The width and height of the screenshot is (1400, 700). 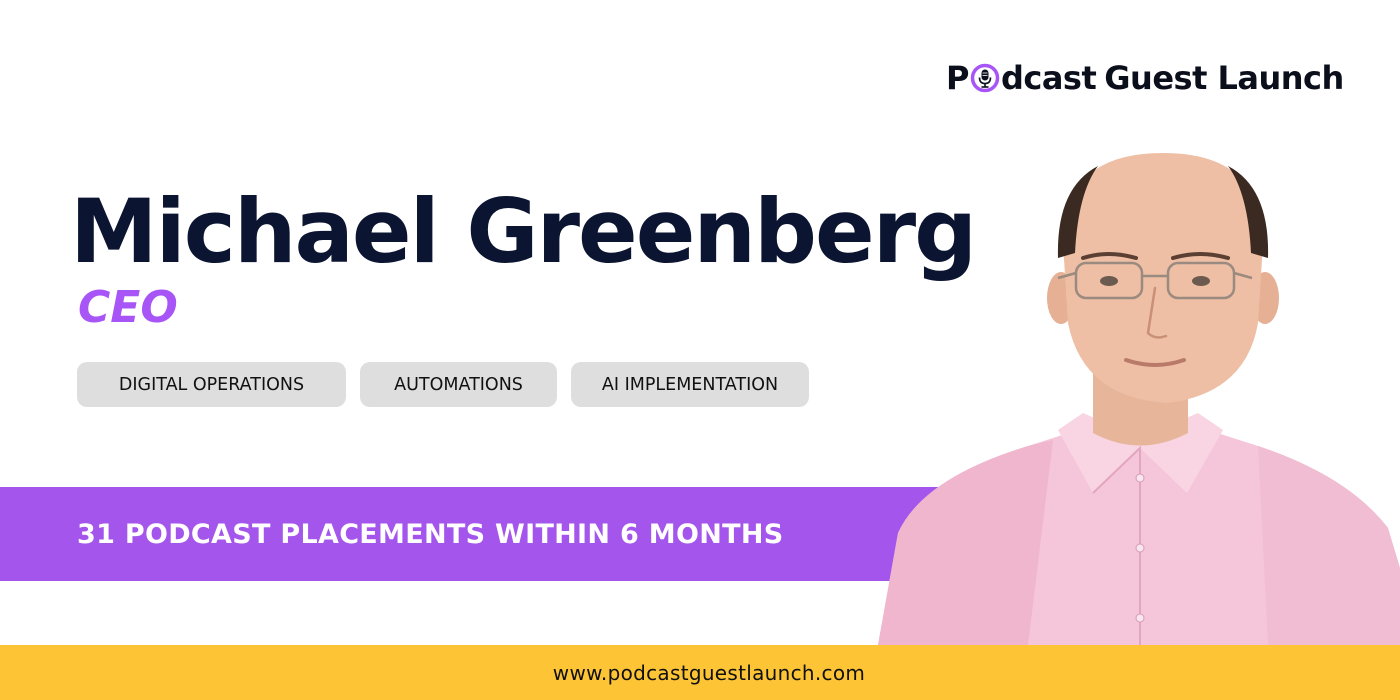 What do you see at coordinates (985, 78) in the screenshot?
I see `microphone-icon` at bounding box center [985, 78].